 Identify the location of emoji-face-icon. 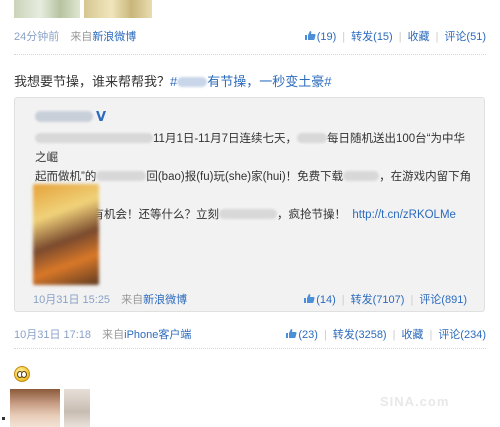
(22, 374).